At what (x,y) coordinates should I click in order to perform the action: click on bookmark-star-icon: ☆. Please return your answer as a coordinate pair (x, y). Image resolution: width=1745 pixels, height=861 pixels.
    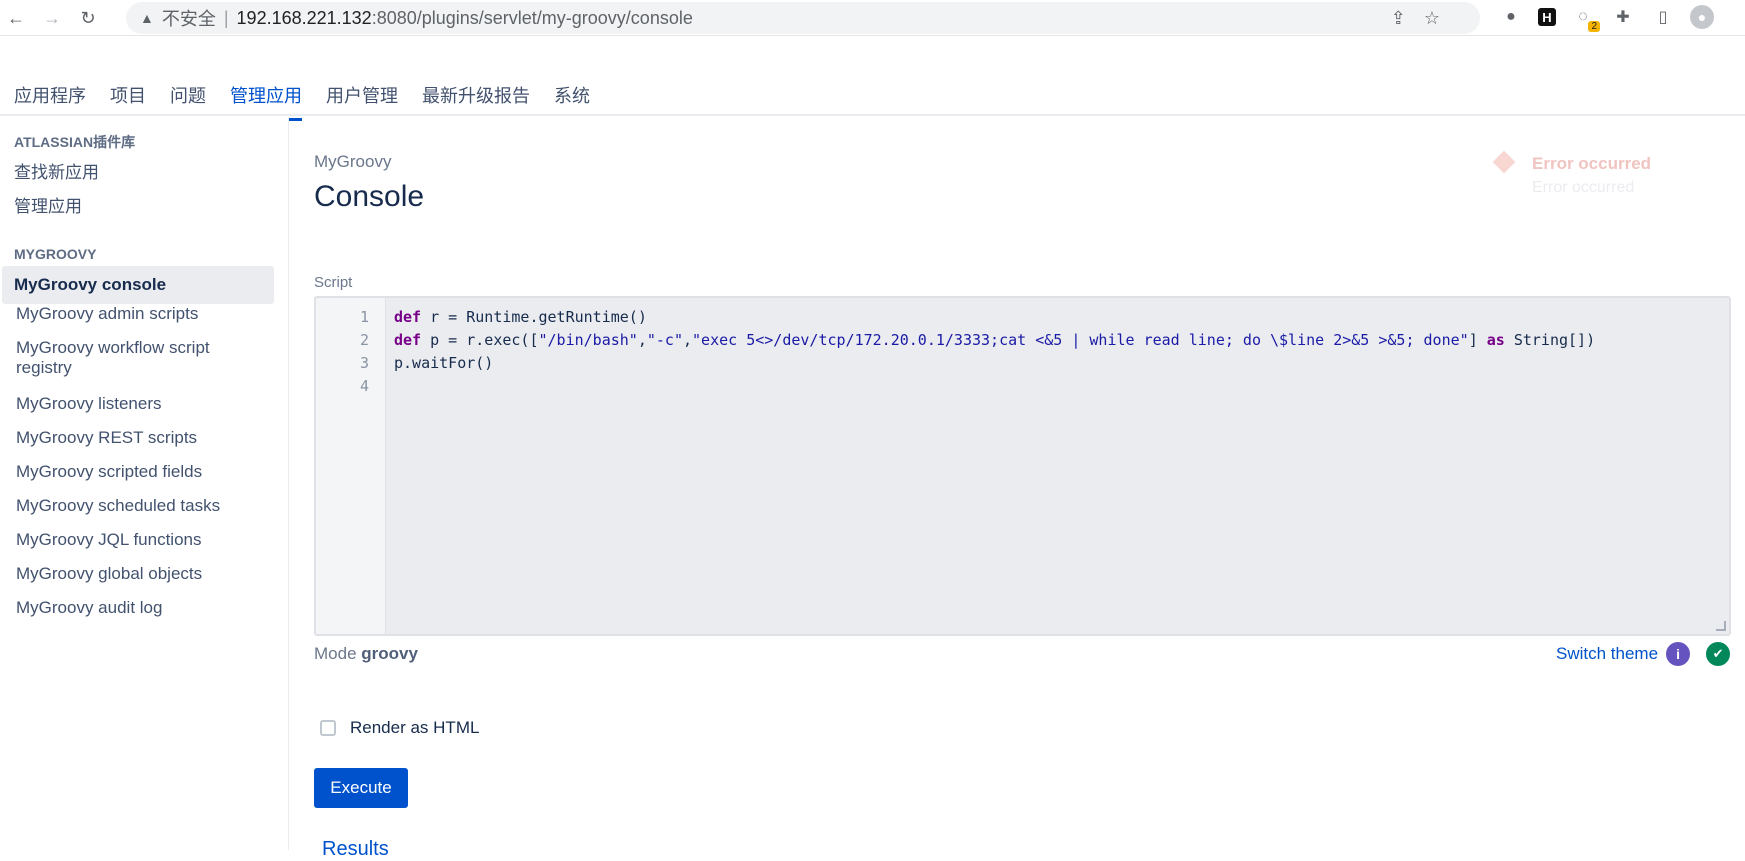
    Looking at the image, I should click on (1432, 18).